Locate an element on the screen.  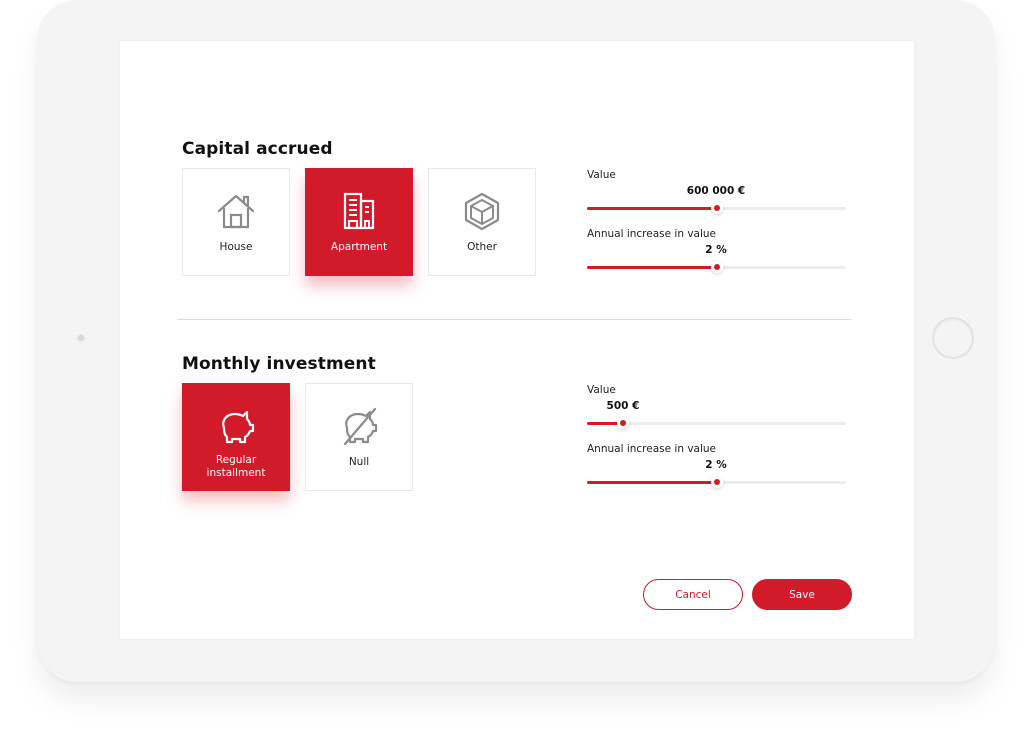
cube-icon is located at coordinates (482, 211).